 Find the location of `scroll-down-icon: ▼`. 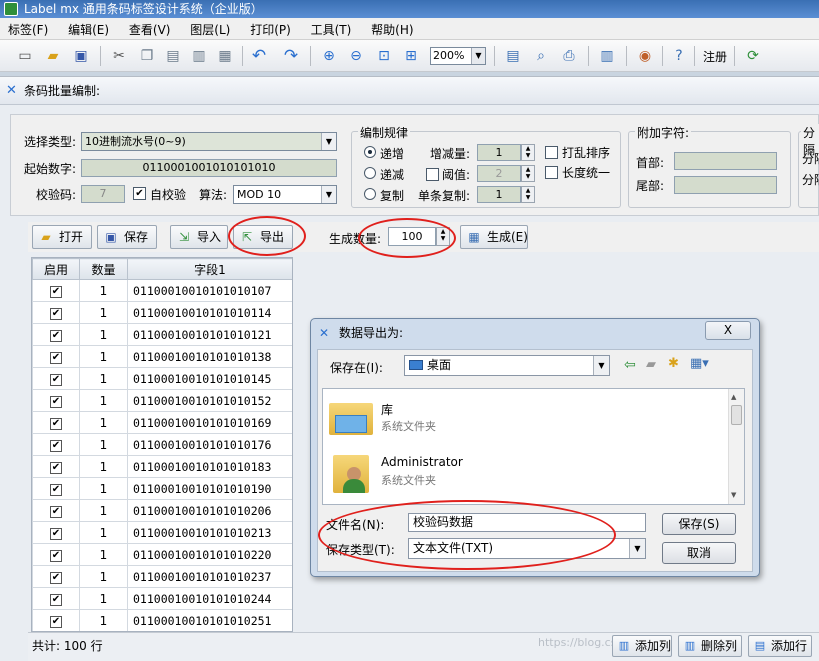

scroll-down-icon: ▼ is located at coordinates (733, 495).